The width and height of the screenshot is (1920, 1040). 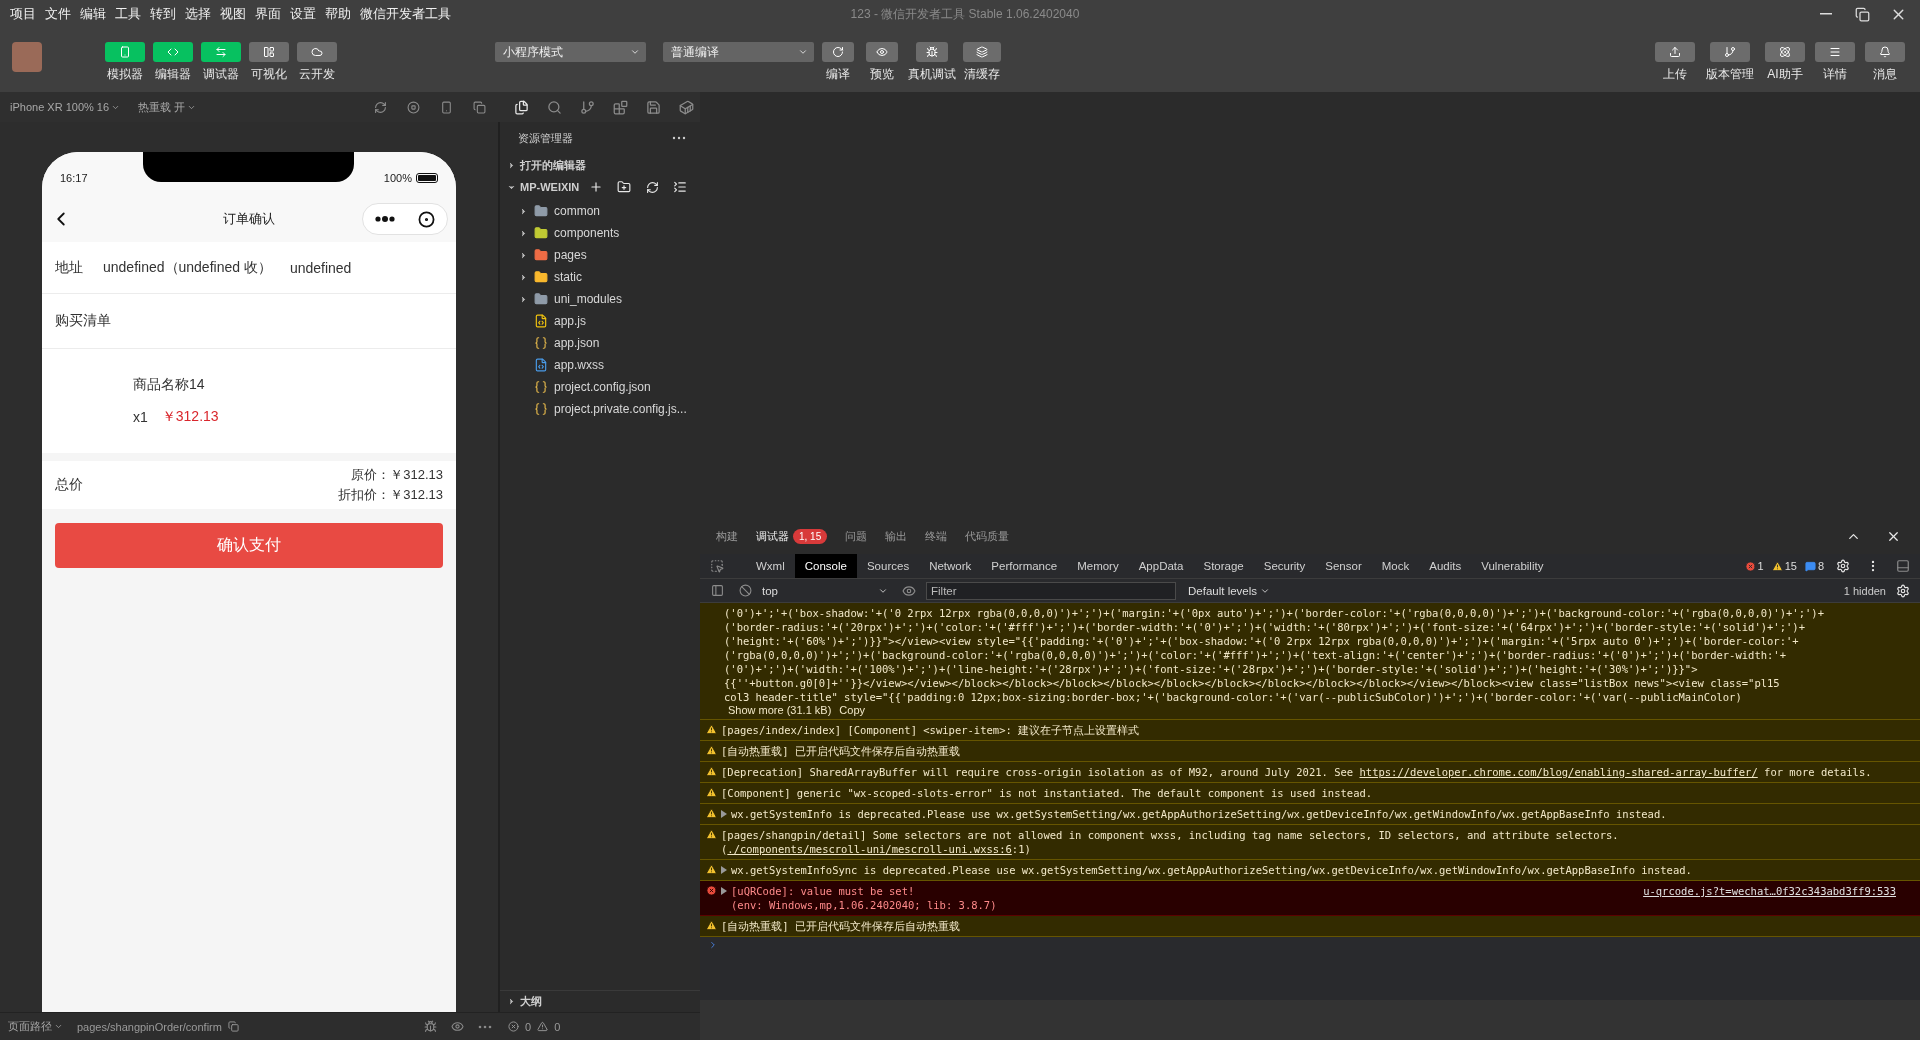 I want to click on menu-item: 设置, so click(x=303, y=14).